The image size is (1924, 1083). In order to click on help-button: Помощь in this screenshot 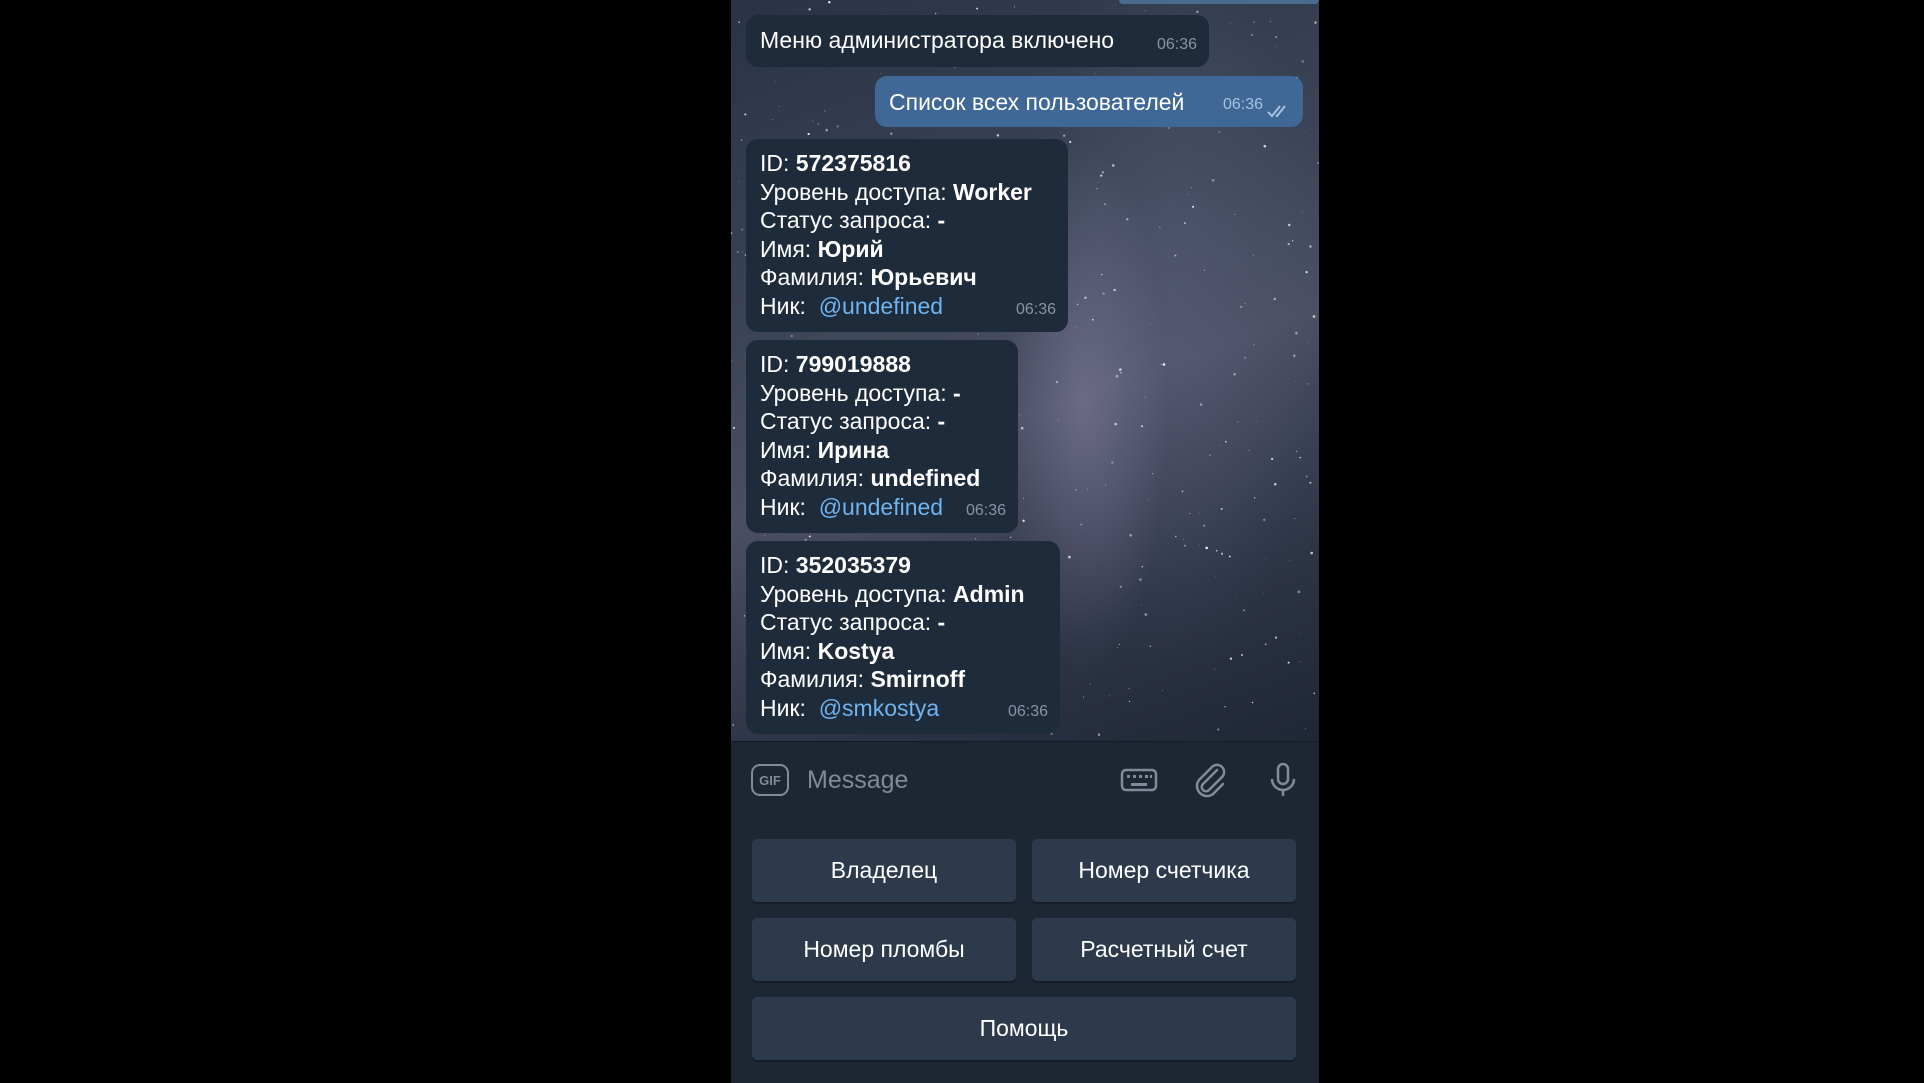, I will do `click(1024, 1028)`.